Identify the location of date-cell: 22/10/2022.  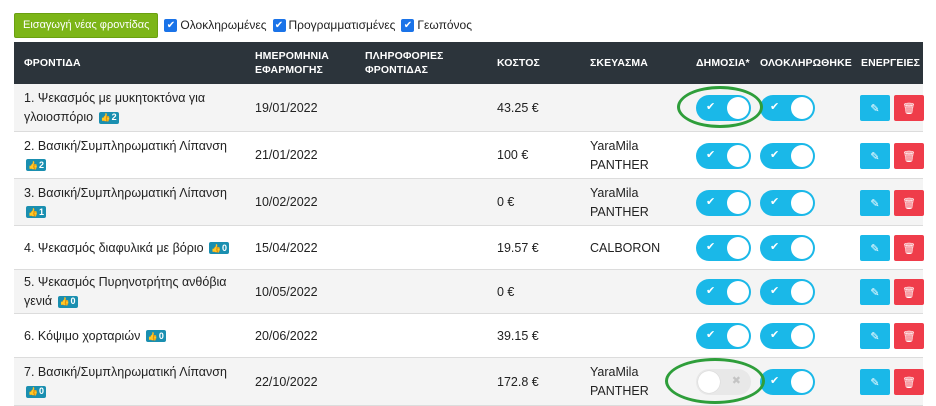
(286, 381).